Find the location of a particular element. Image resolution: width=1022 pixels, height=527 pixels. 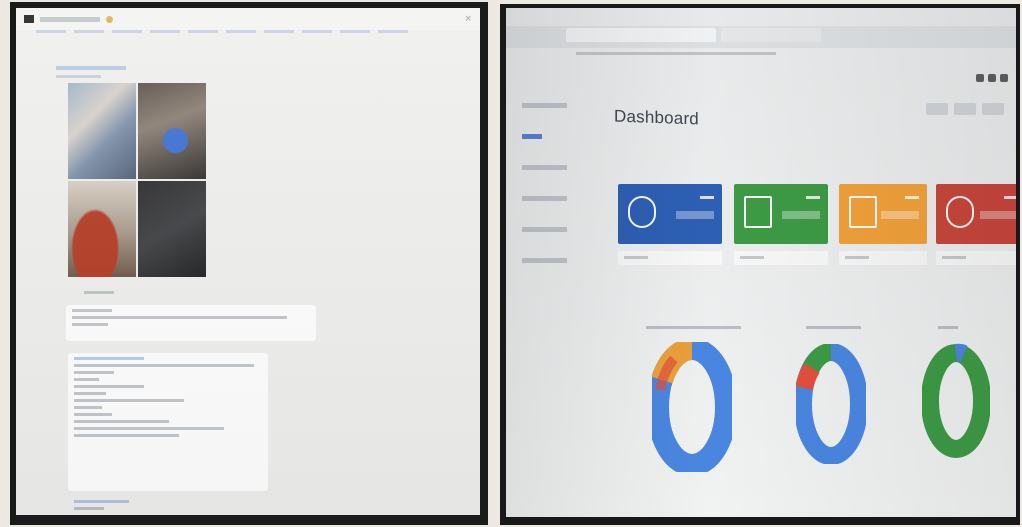

shared-image-grid is located at coordinates (137, 180).